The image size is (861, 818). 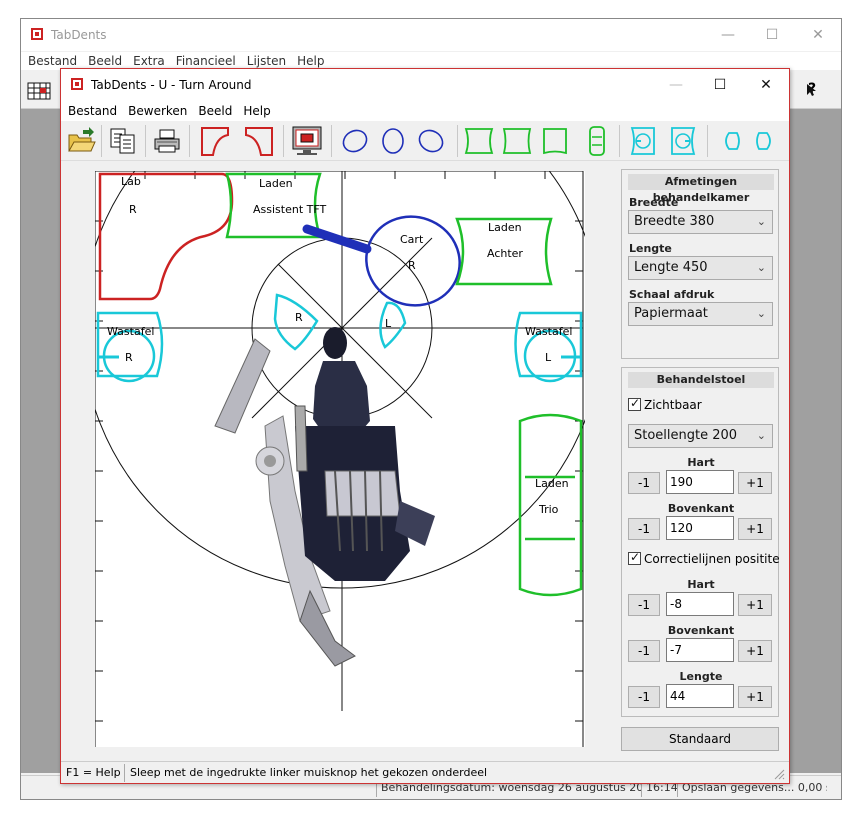 What do you see at coordinates (700, 604) in the screenshot?
I see `corr-hart-input: -8` at bounding box center [700, 604].